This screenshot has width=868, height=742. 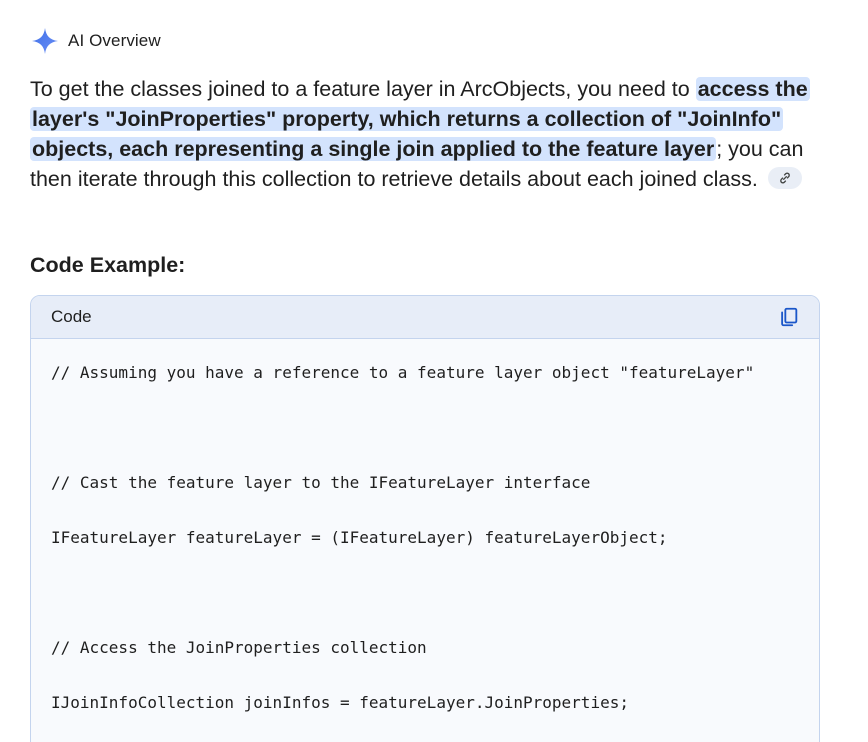 What do you see at coordinates (45, 41) in the screenshot?
I see `sparkle-icon` at bounding box center [45, 41].